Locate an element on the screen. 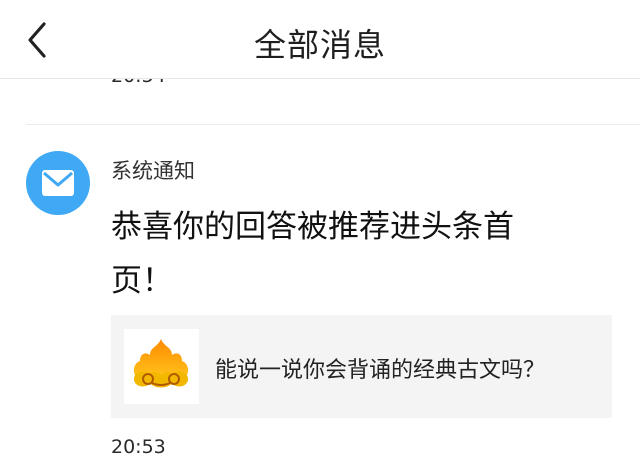 The height and width of the screenshot is (473, 640). mail-icon is located at coordinates (58, 183).